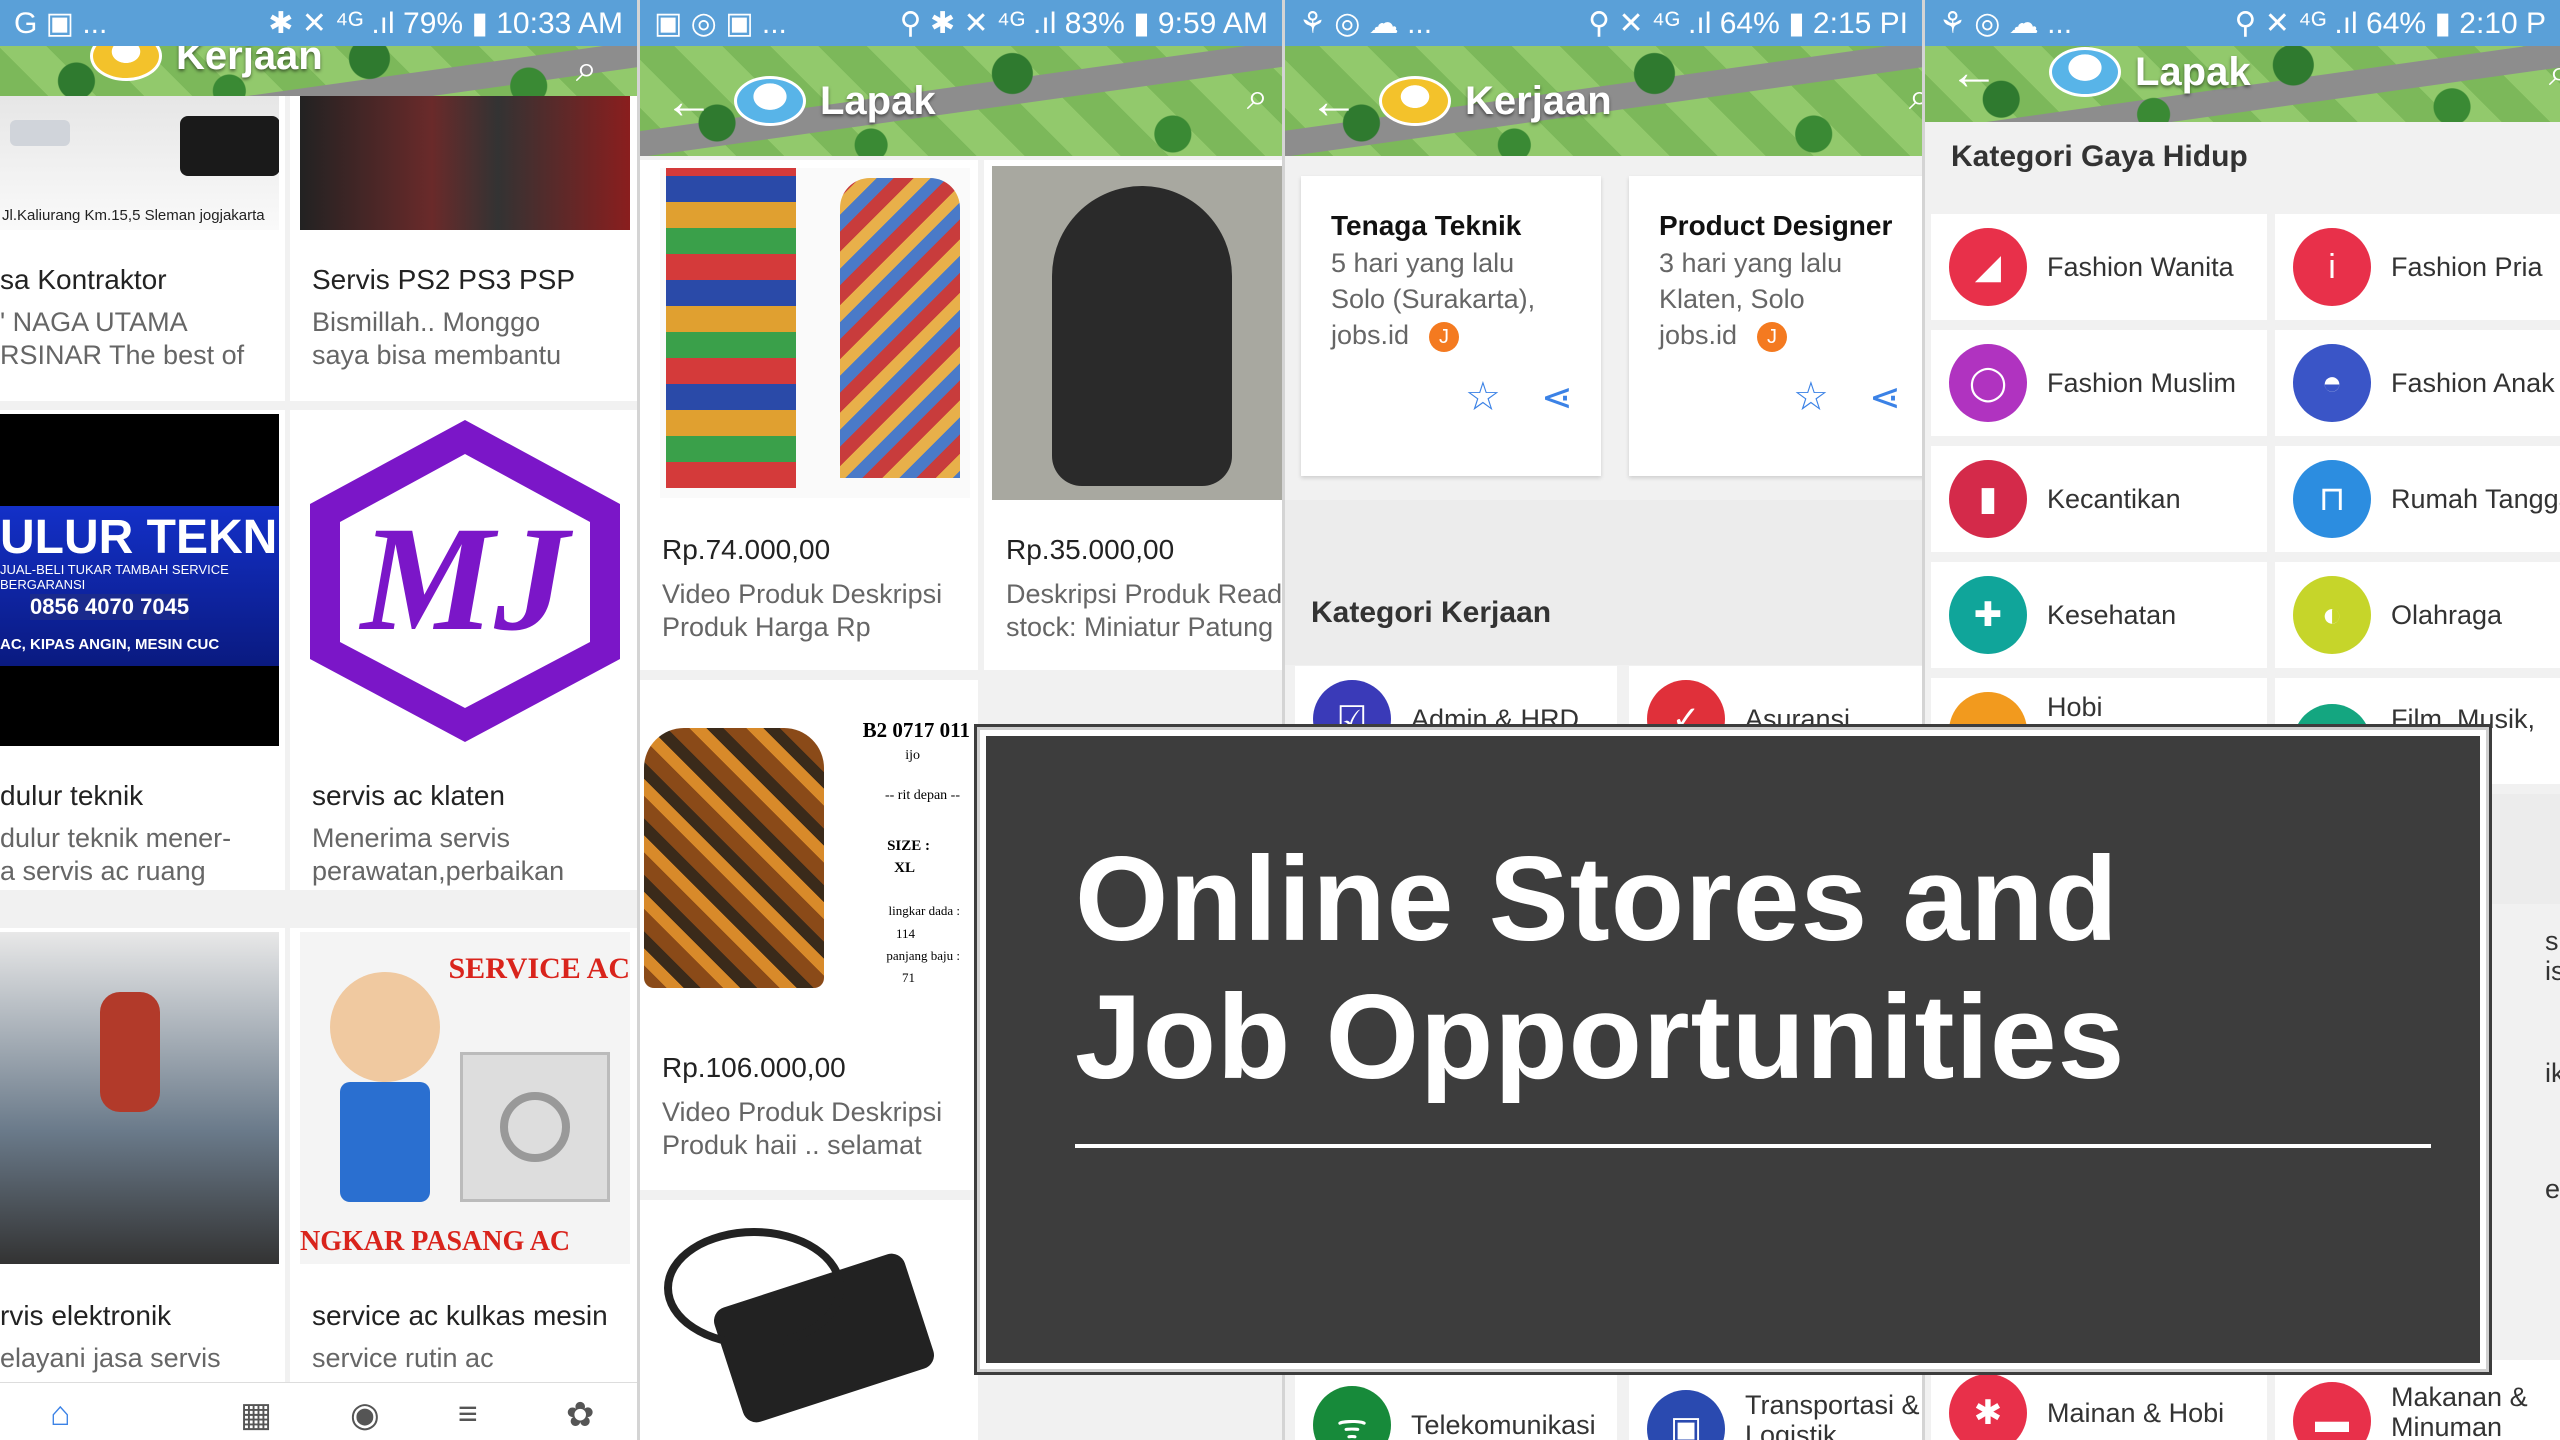 The width and height of the screenshot is (2560, 1440). I want to click on listing-title: dulur teknik, so click(72, 795).